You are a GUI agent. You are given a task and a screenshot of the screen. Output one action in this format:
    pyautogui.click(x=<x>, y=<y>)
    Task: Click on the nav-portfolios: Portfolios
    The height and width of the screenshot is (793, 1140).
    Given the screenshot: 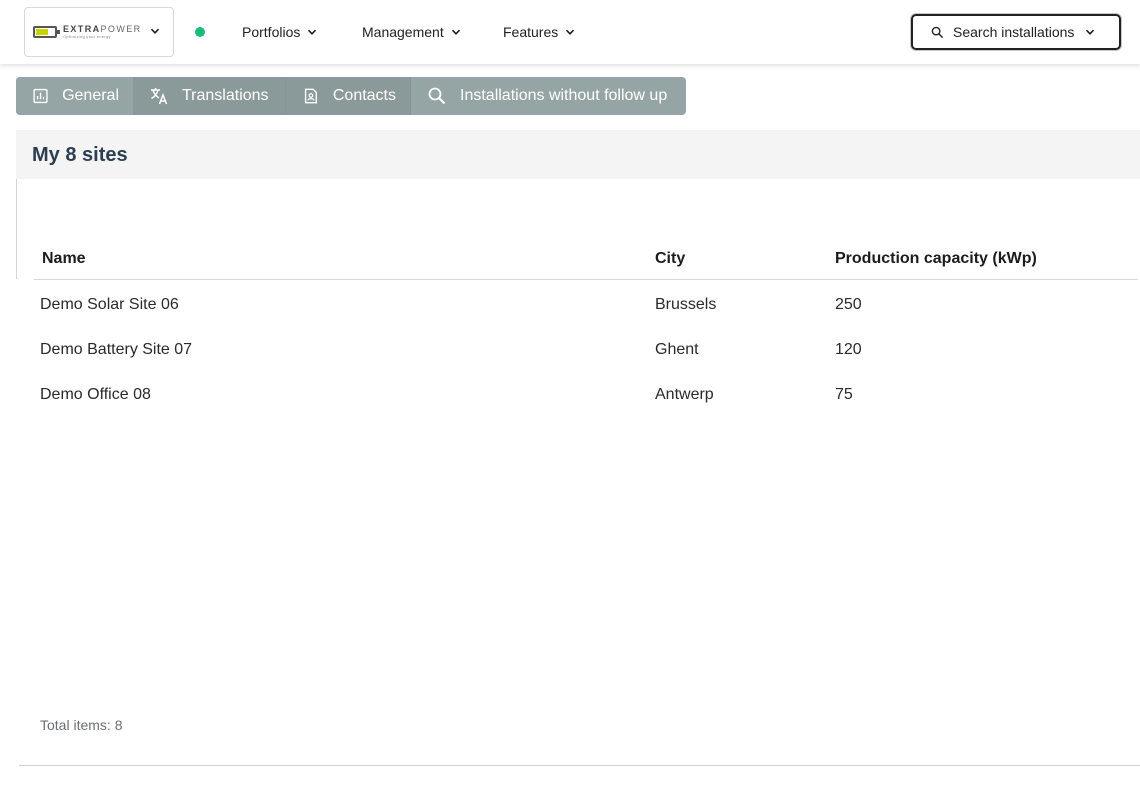 What is the action you would take?
    pyautogui.click(x=280, y=32)
    